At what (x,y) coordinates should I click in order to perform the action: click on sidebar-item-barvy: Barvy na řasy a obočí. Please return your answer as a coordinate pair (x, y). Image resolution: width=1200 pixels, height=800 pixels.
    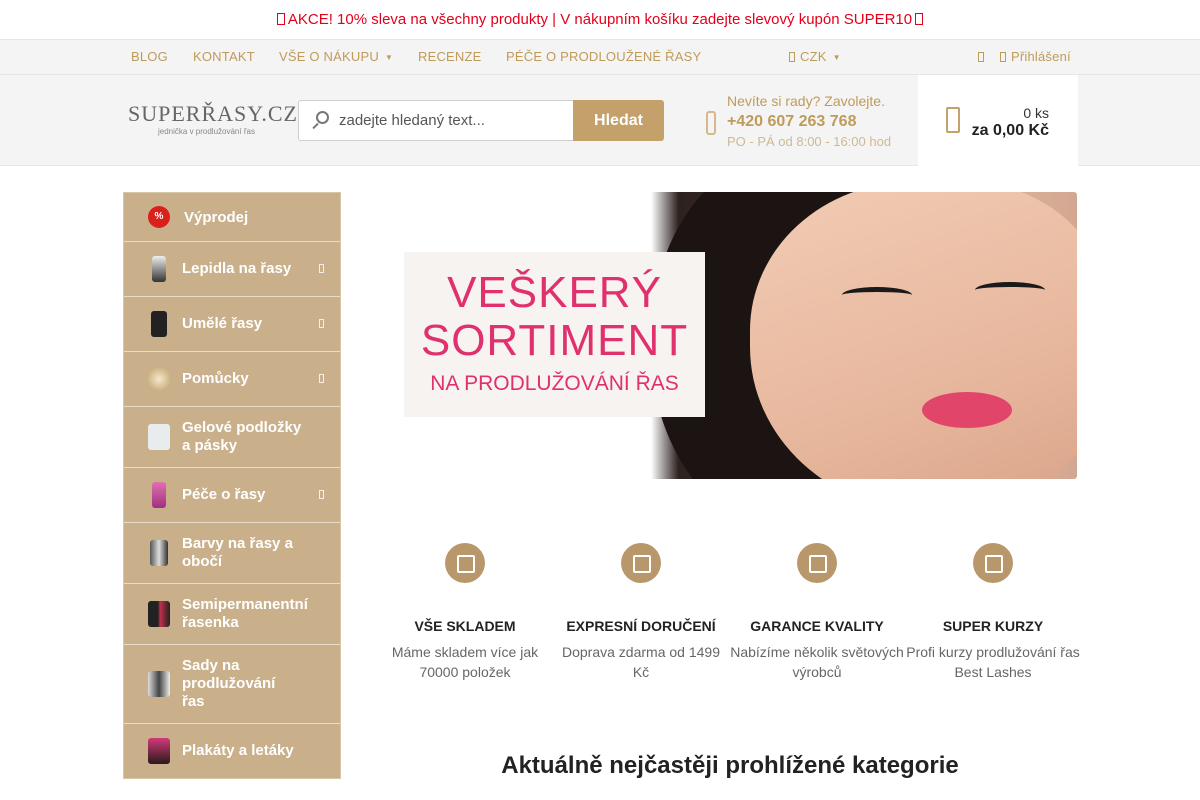
    Looking at the image, I should click on (232, 553).